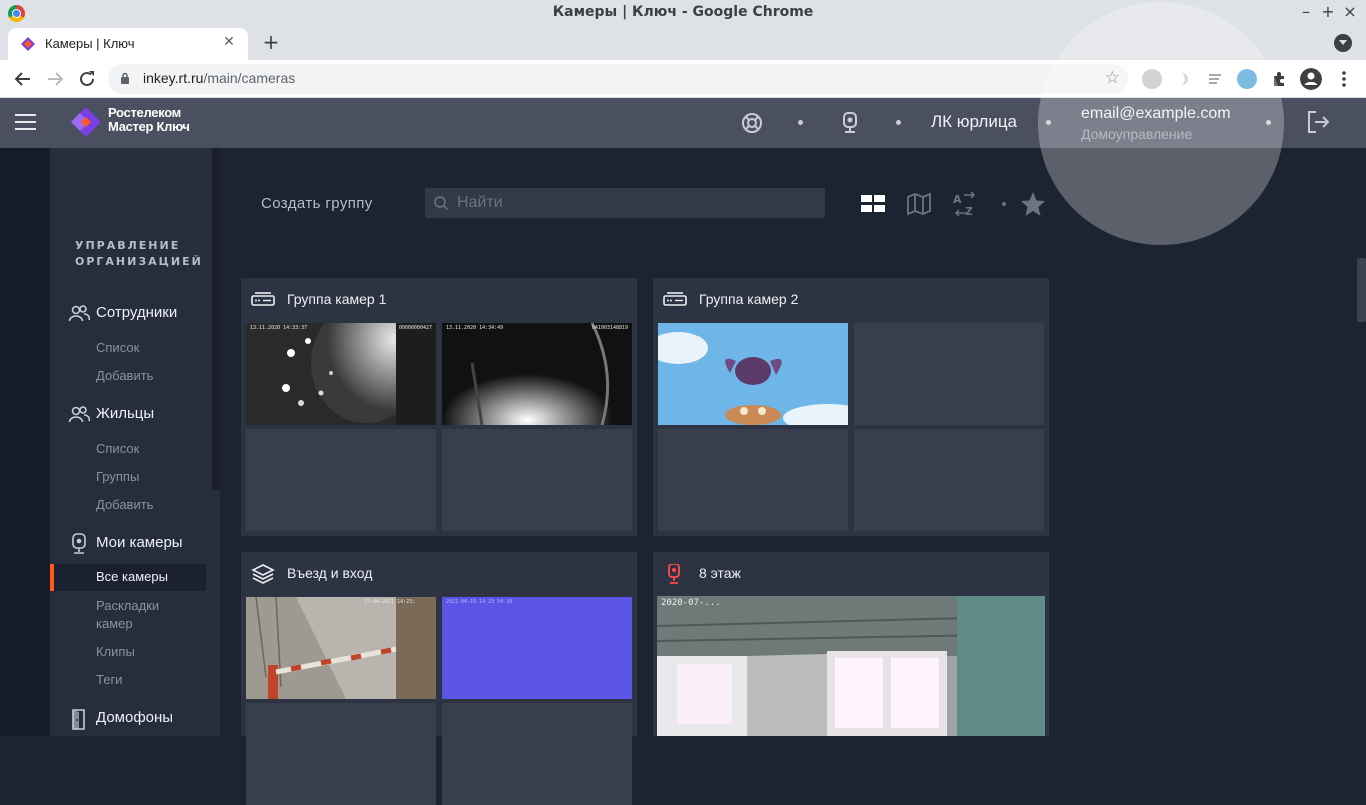 Image resolution: width=1366 pixels, height=805 pixels. Describe the element at coordinates (151, 348) in the screenshot. I see `sidebar-subitem-employees-list: Список` at that location.